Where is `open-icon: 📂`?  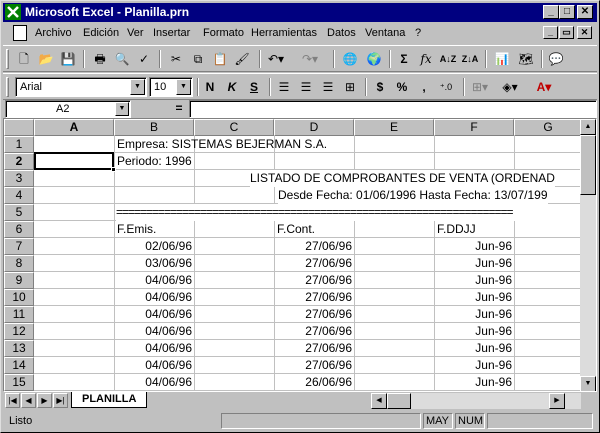
open-icon: 📂 is located at coordinates (46, 59).